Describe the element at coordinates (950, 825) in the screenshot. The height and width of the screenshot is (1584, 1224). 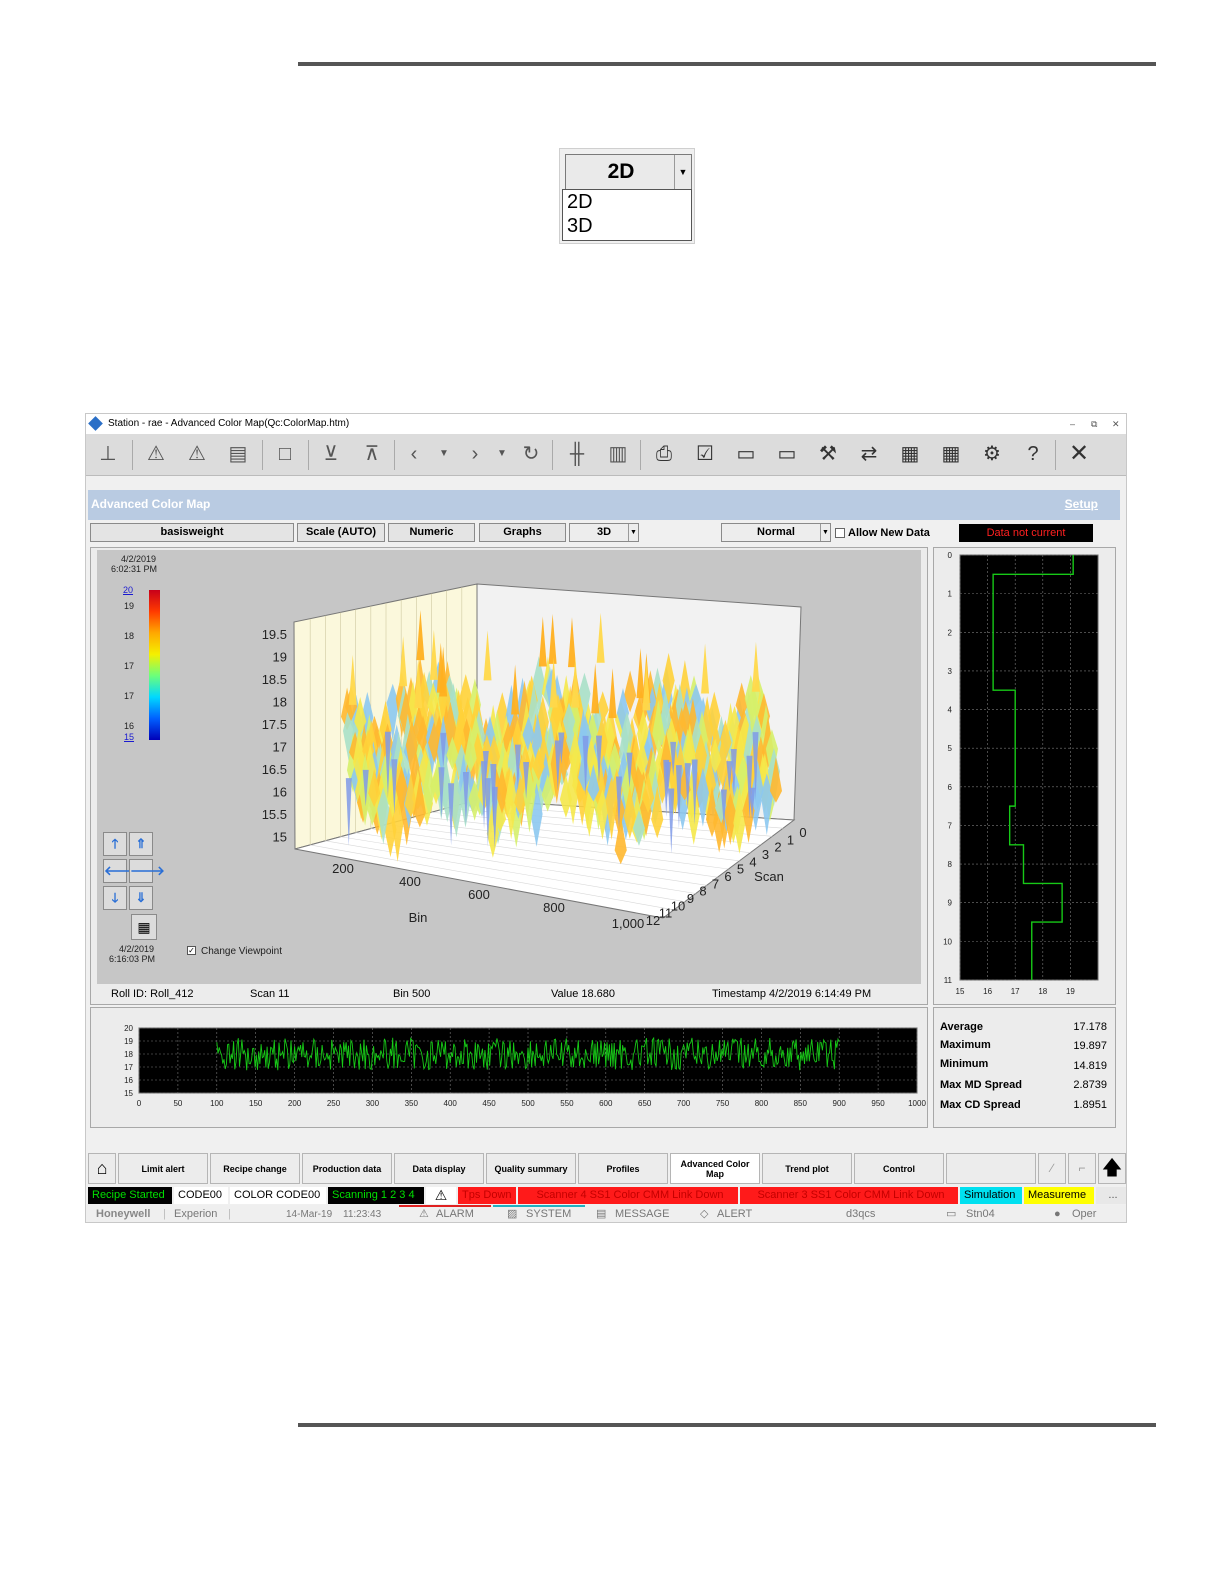
I see `profile-y-tick: 7` at that location.